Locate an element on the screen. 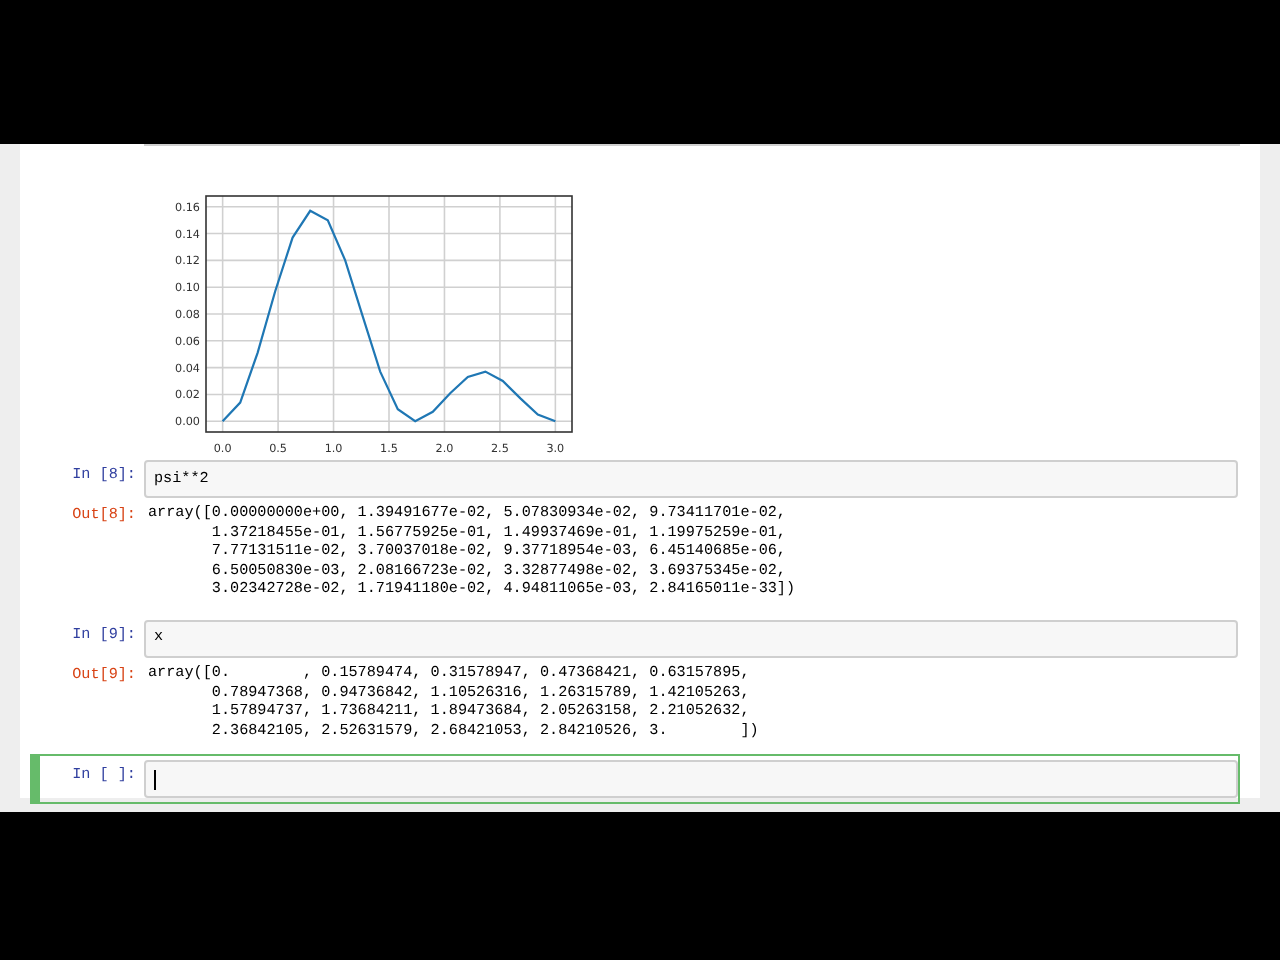 This screenshot has height=960, width=1280. code-input-field is located at coordinates (691, 779).